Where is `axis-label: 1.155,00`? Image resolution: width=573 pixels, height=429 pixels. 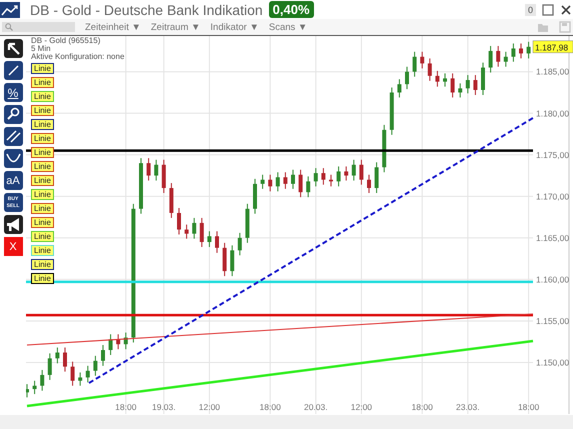
axis-label: 1.155,00 is located at coordinates (553, 321).